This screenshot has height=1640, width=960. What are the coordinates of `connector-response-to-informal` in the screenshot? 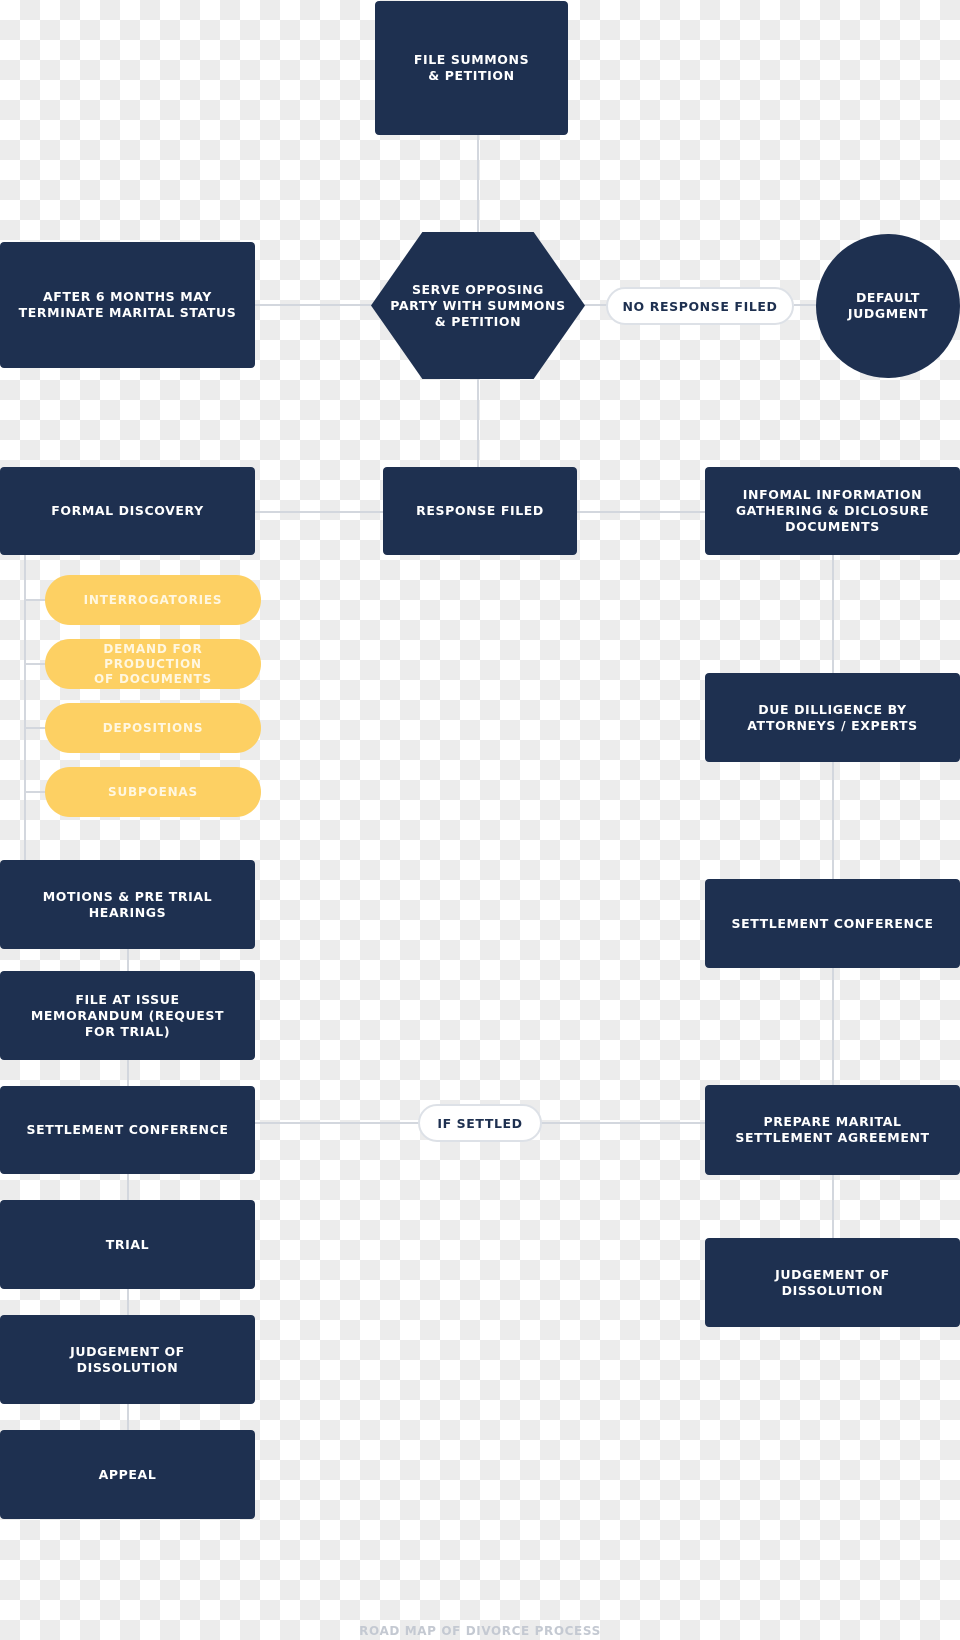 It's located at (642, 512).